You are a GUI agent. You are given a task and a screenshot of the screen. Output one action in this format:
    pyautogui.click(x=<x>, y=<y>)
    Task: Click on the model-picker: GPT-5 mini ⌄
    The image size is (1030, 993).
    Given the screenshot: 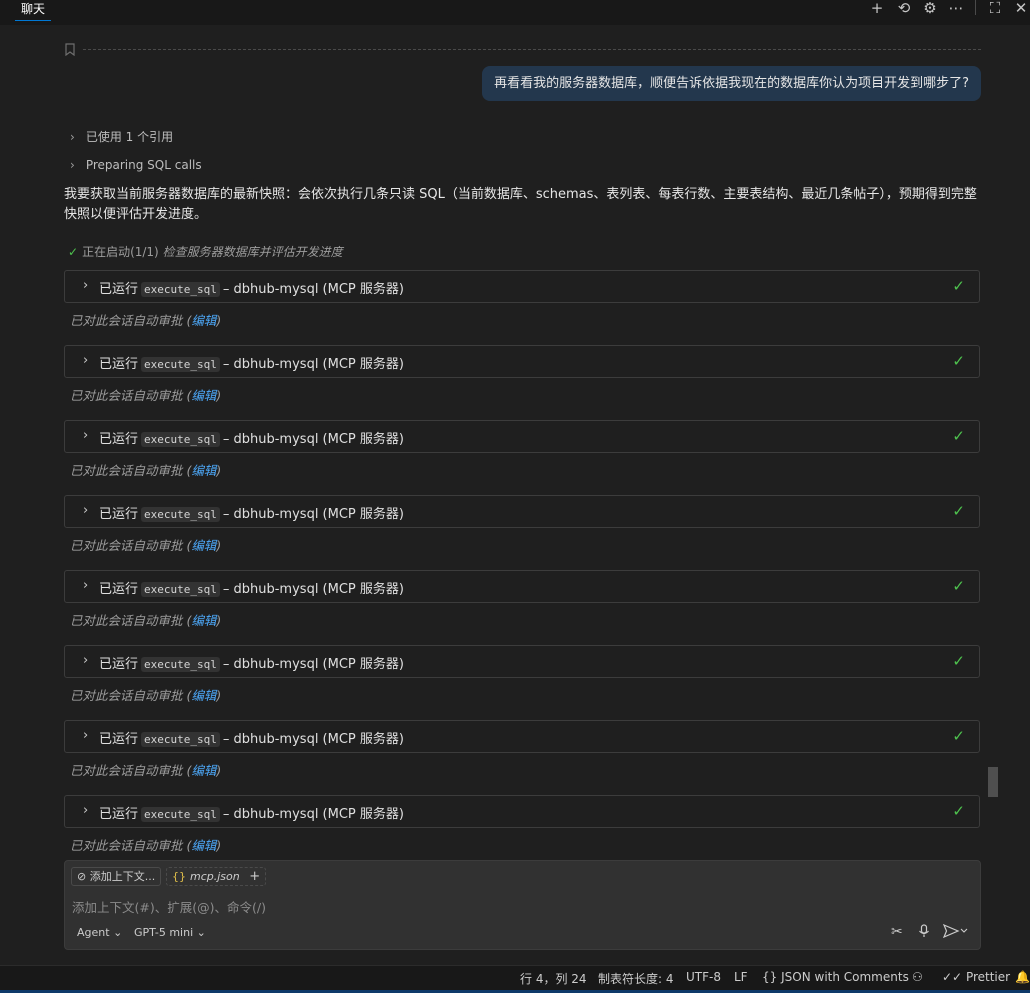 What is the action you would take?
    pyautogui.click(x=170, y=932)
    